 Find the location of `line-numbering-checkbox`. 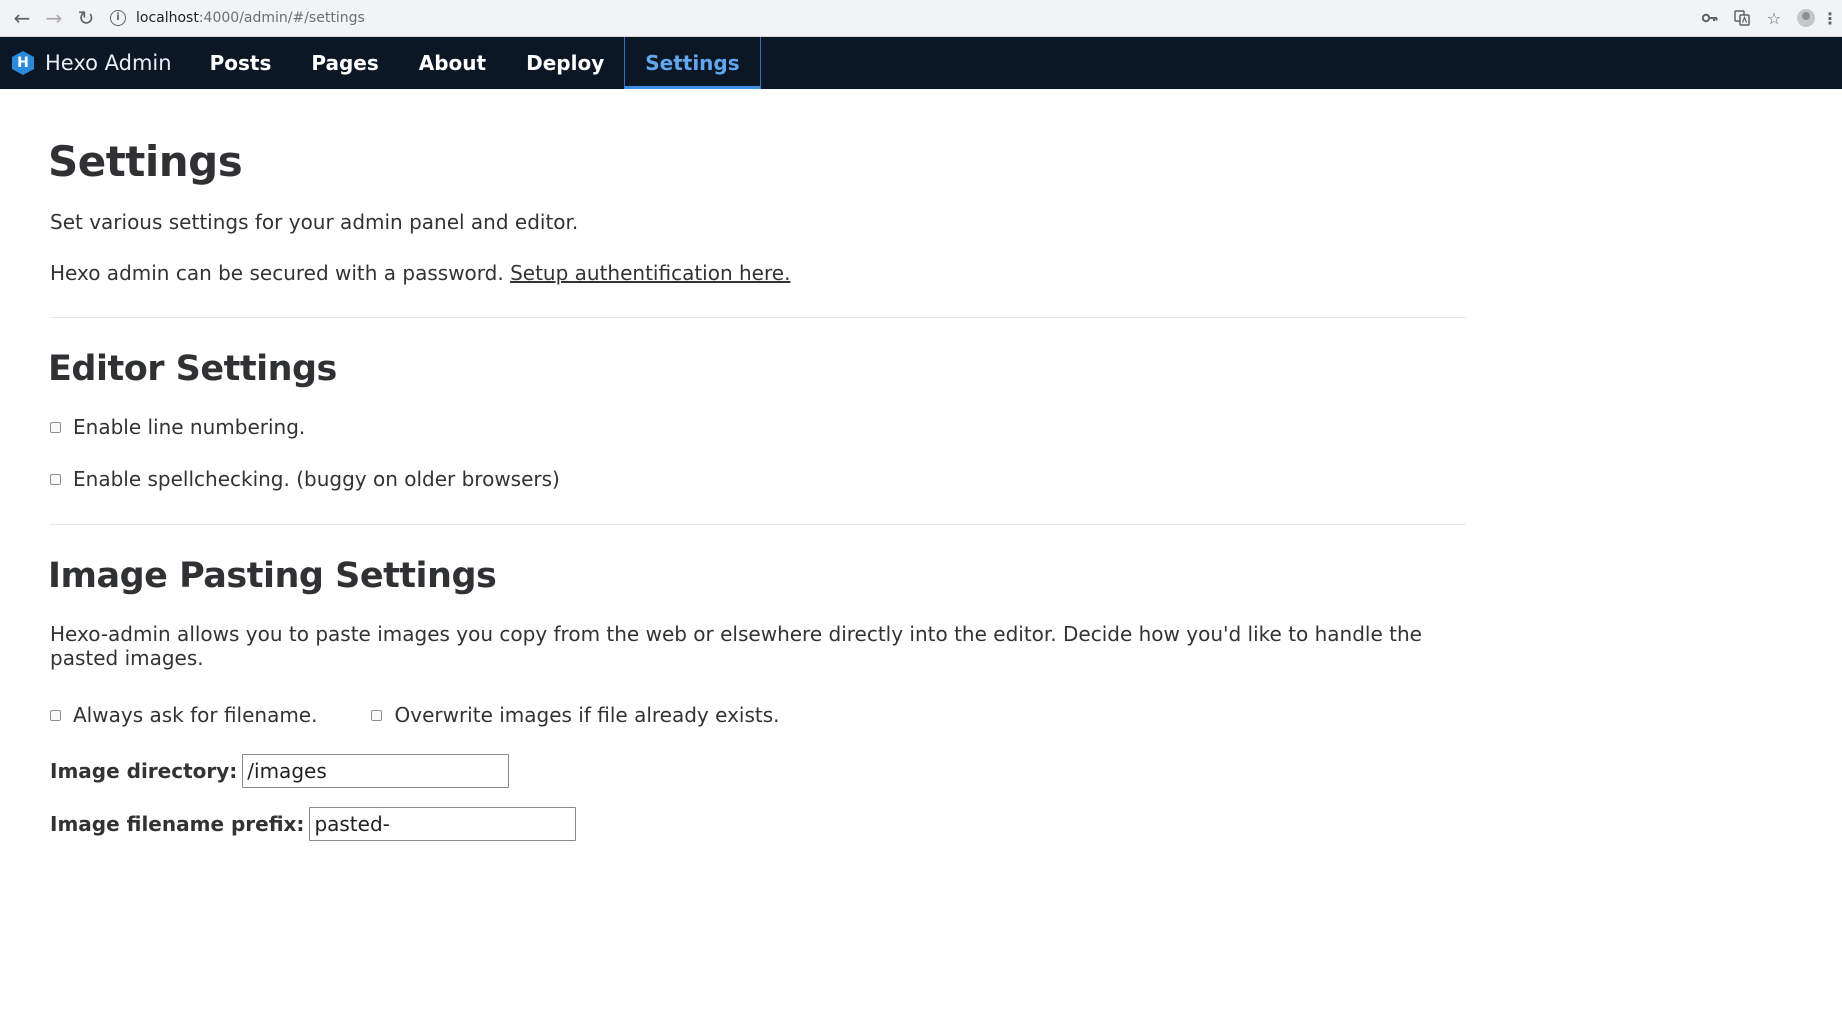

line-numbering-checkbox is located at coordinates (55, 427).